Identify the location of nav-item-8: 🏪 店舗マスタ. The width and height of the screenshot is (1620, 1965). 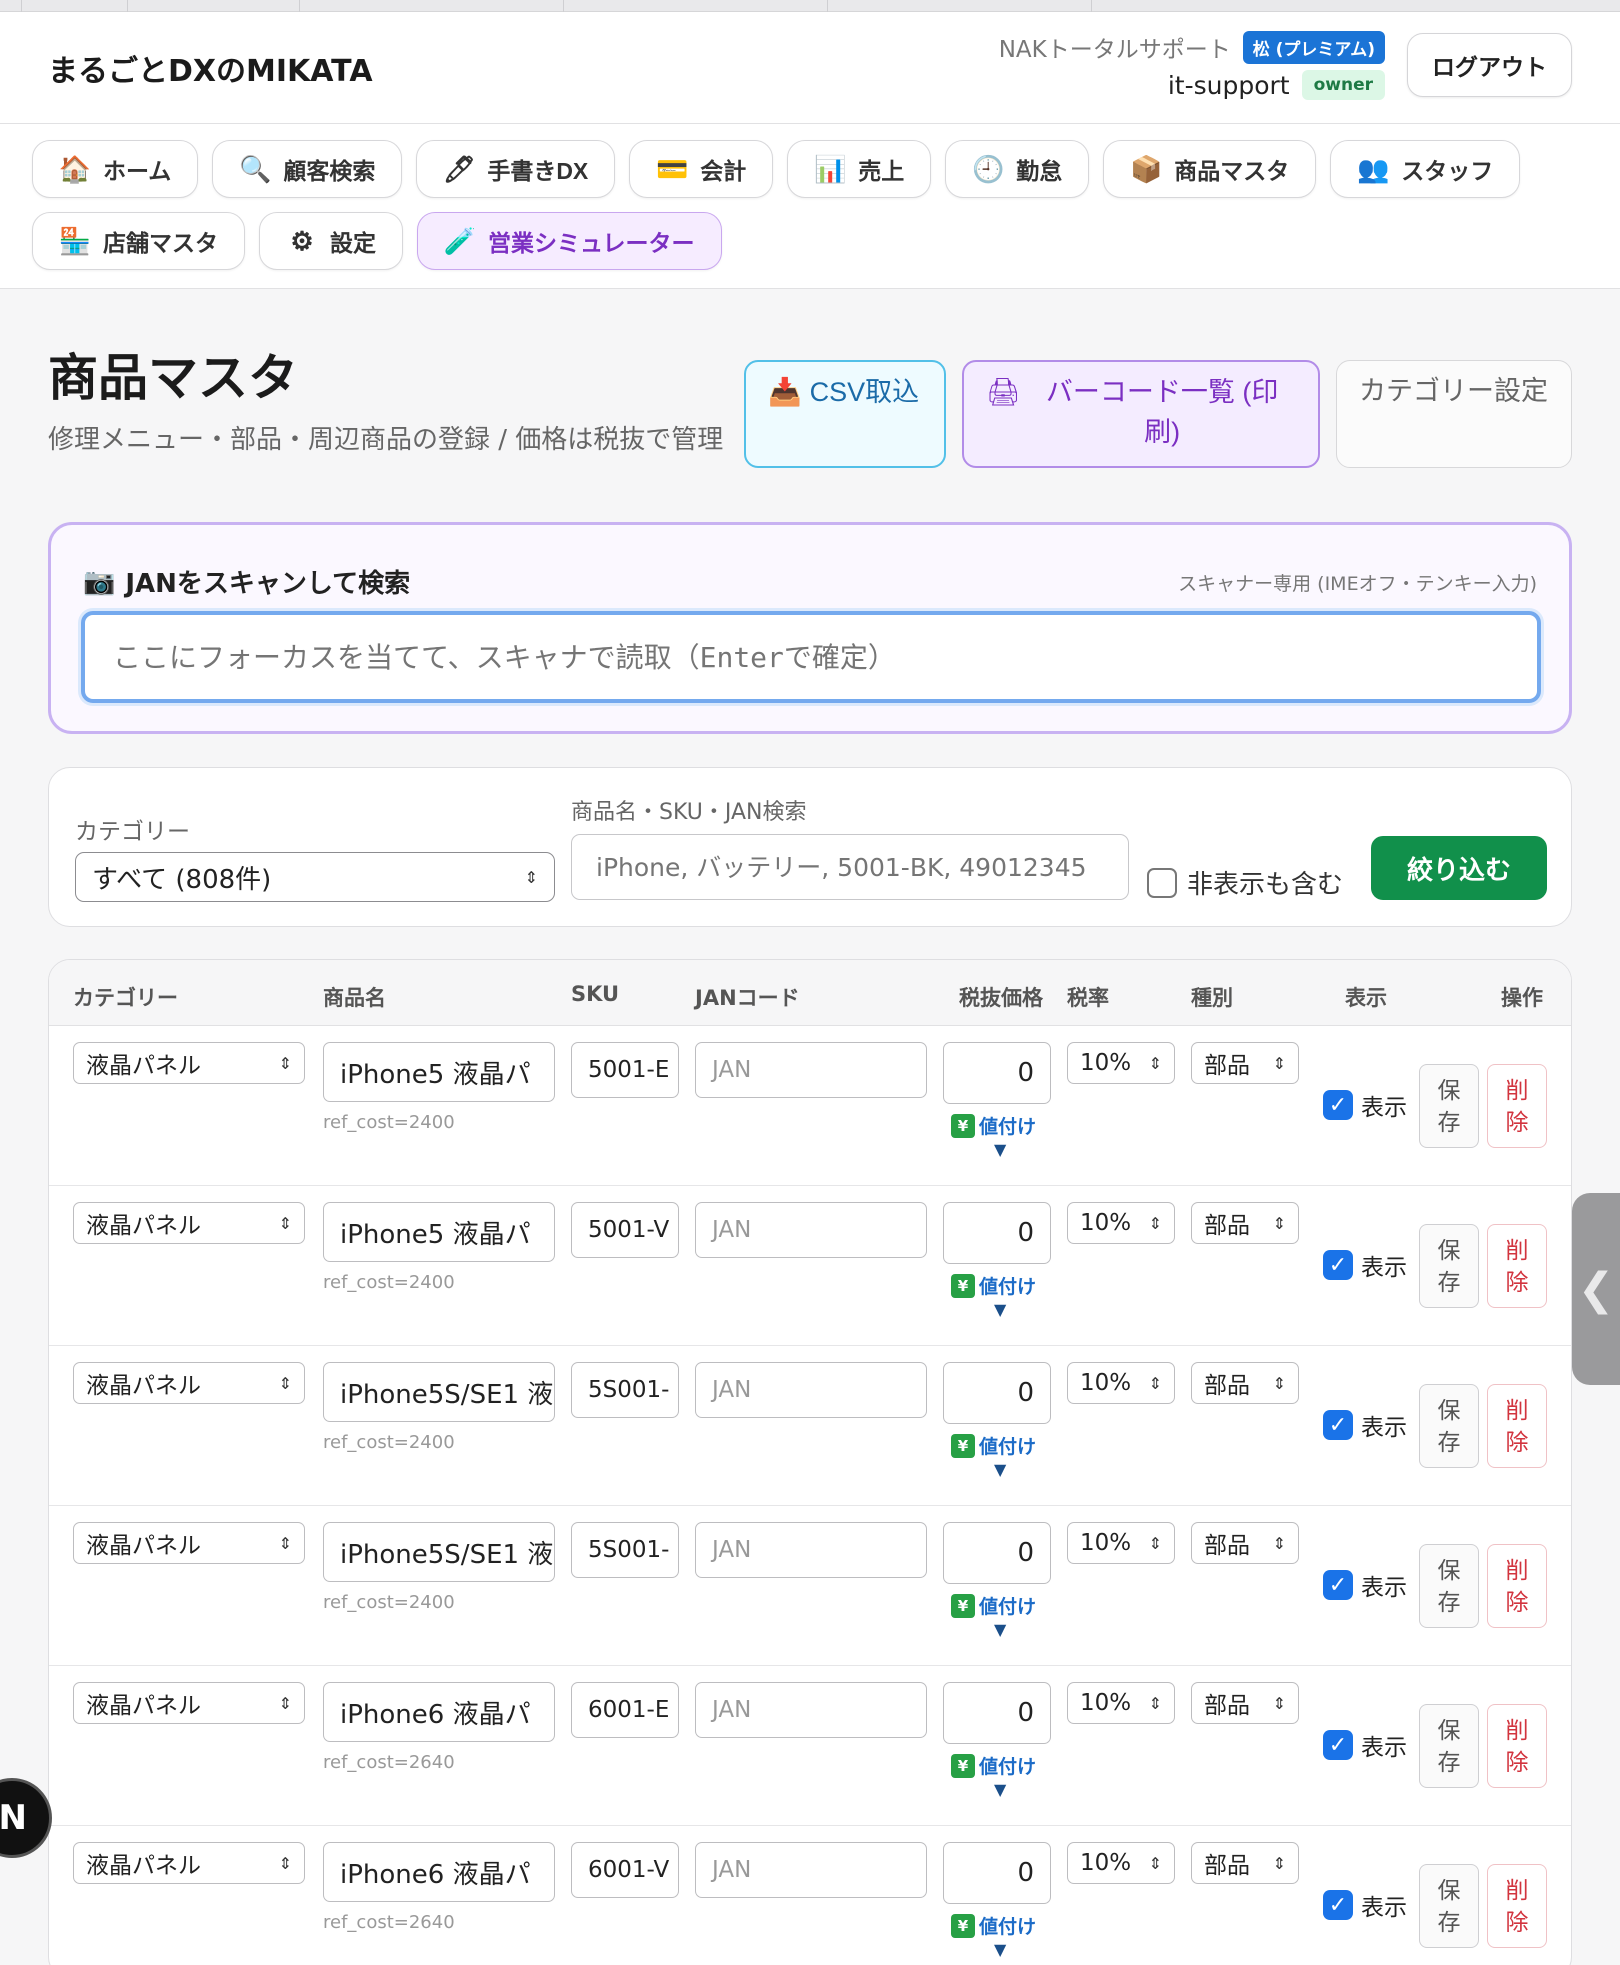
(138, 241).